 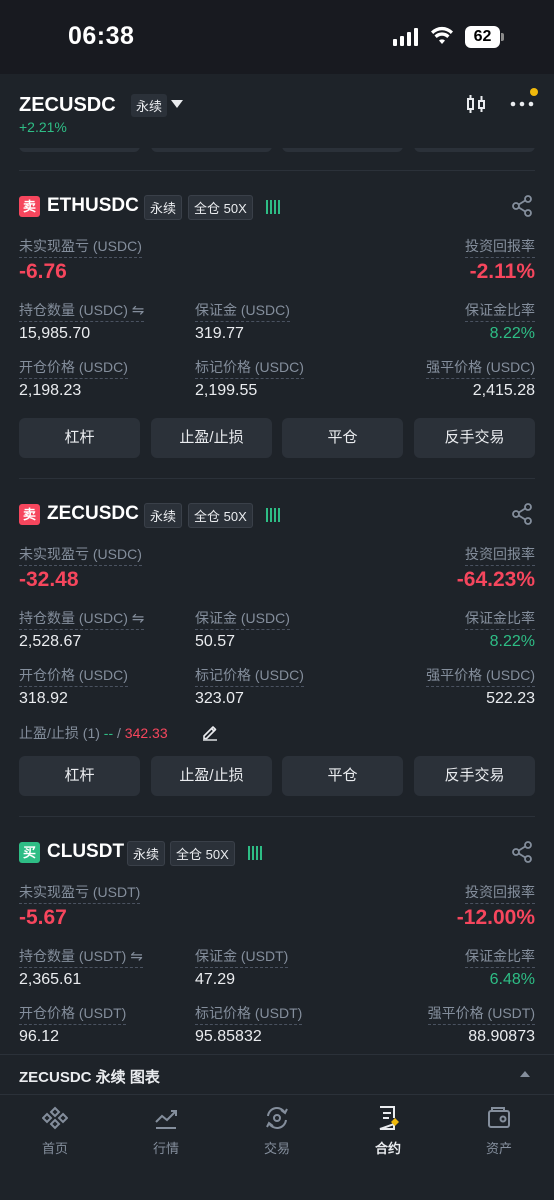 I want to click on position-symbol: CLUSDT, so click(x=85, y=852).